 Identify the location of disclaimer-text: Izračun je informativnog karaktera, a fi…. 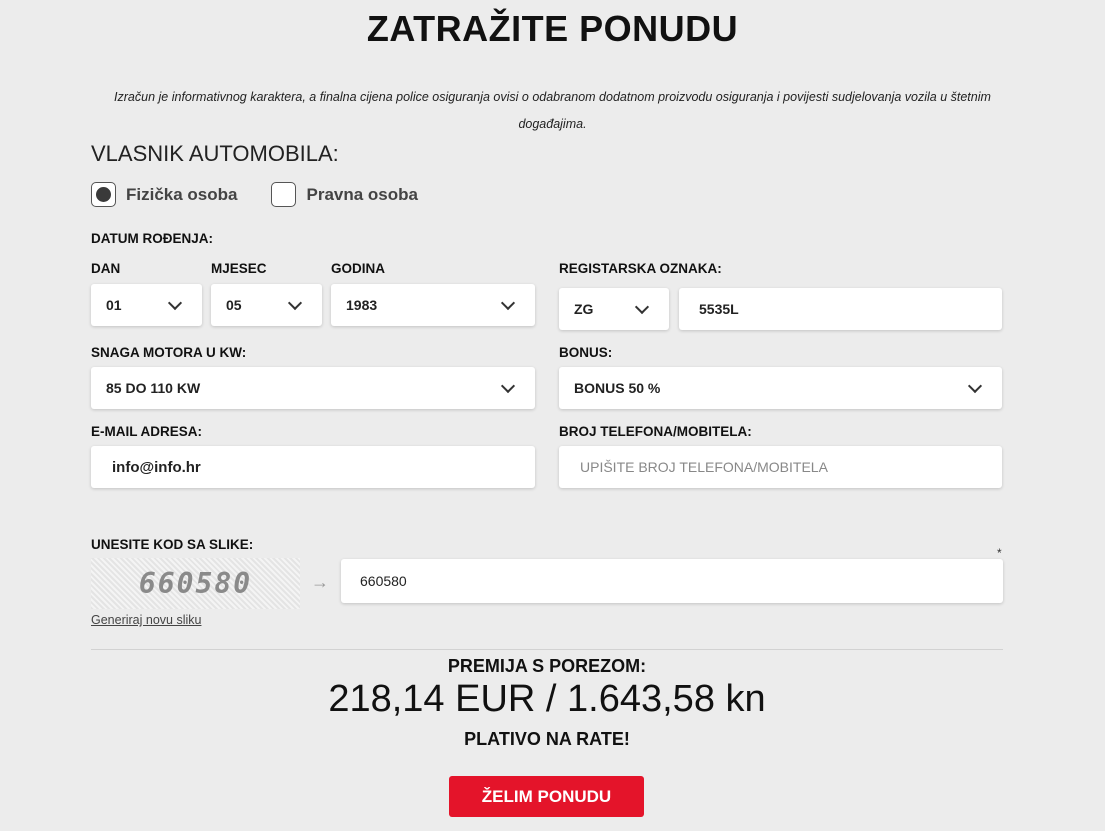
(552, 110).